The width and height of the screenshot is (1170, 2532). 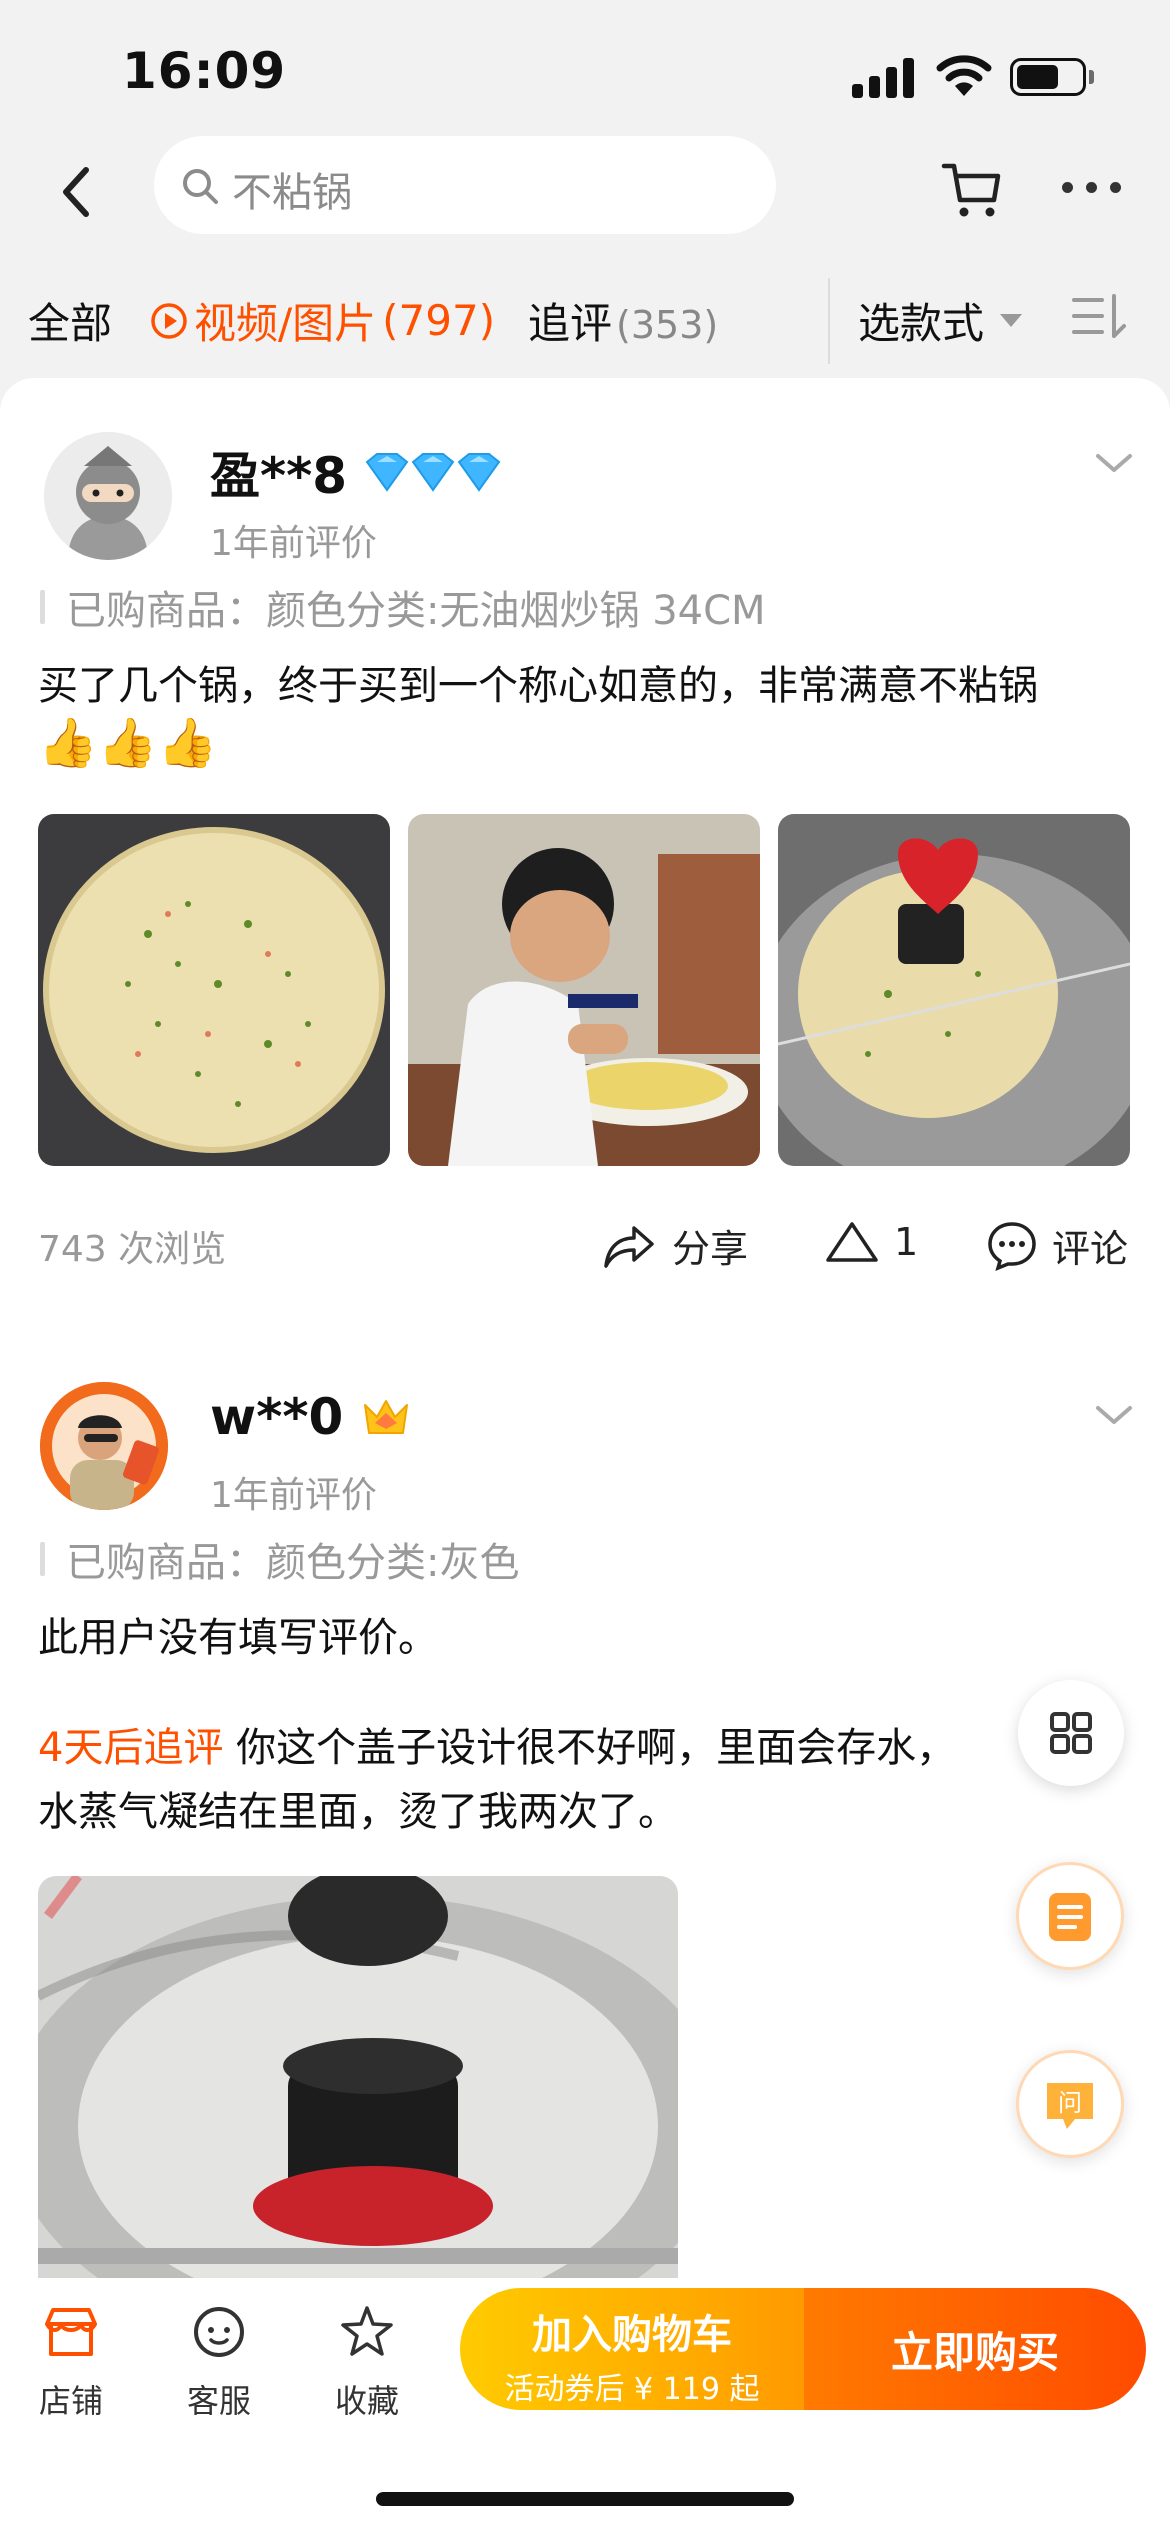 I want to click on followup-photo-pan-lid, so click(x=358, y=2077).